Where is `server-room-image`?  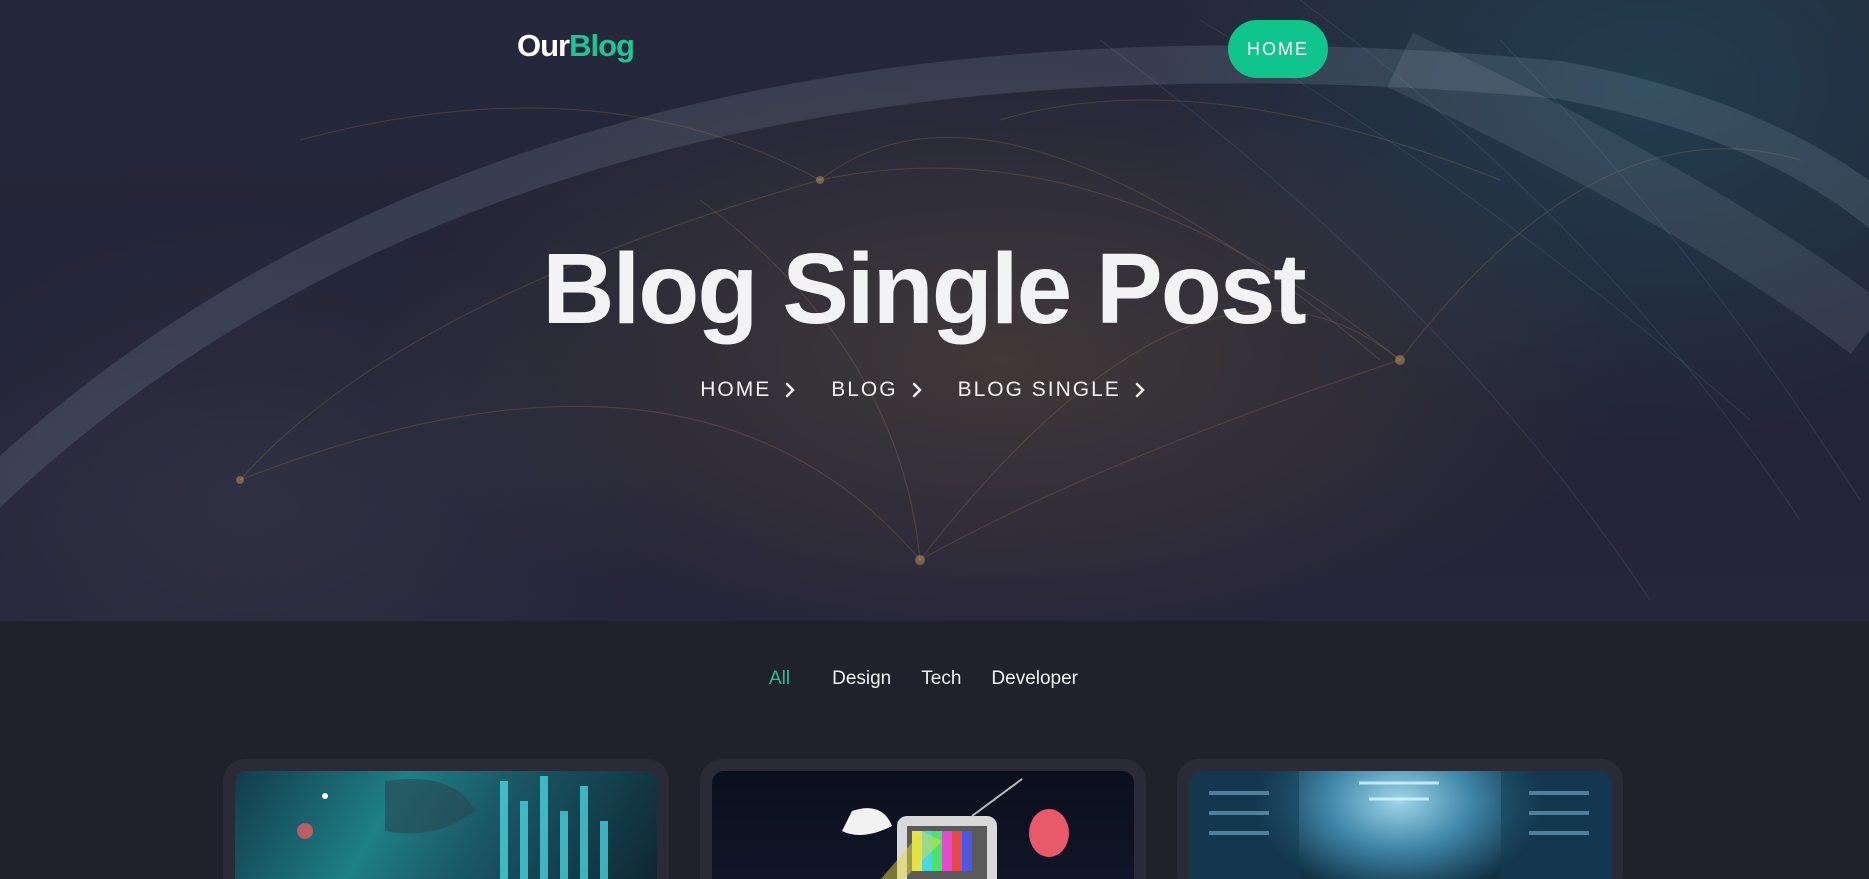 server-room-image is located at coordinates (1400, 825).